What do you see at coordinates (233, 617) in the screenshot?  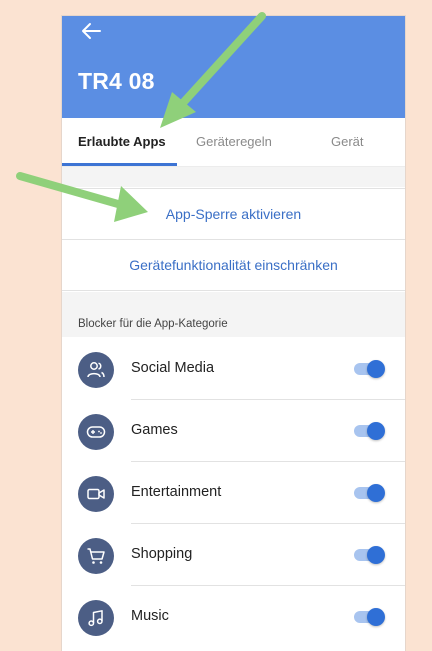 I see `category-row-music: Music` at bounding box center [233, 617].